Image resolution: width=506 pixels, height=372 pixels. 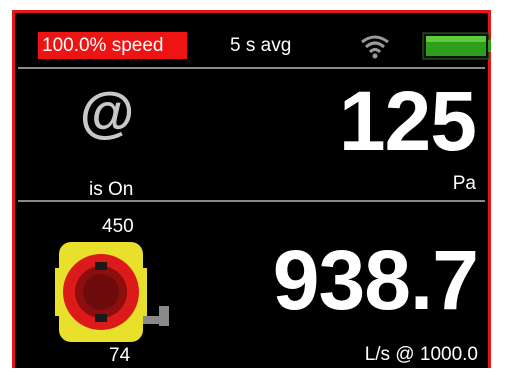 I want to click on pressure-unit: Pa, so click(x=464, y=183).